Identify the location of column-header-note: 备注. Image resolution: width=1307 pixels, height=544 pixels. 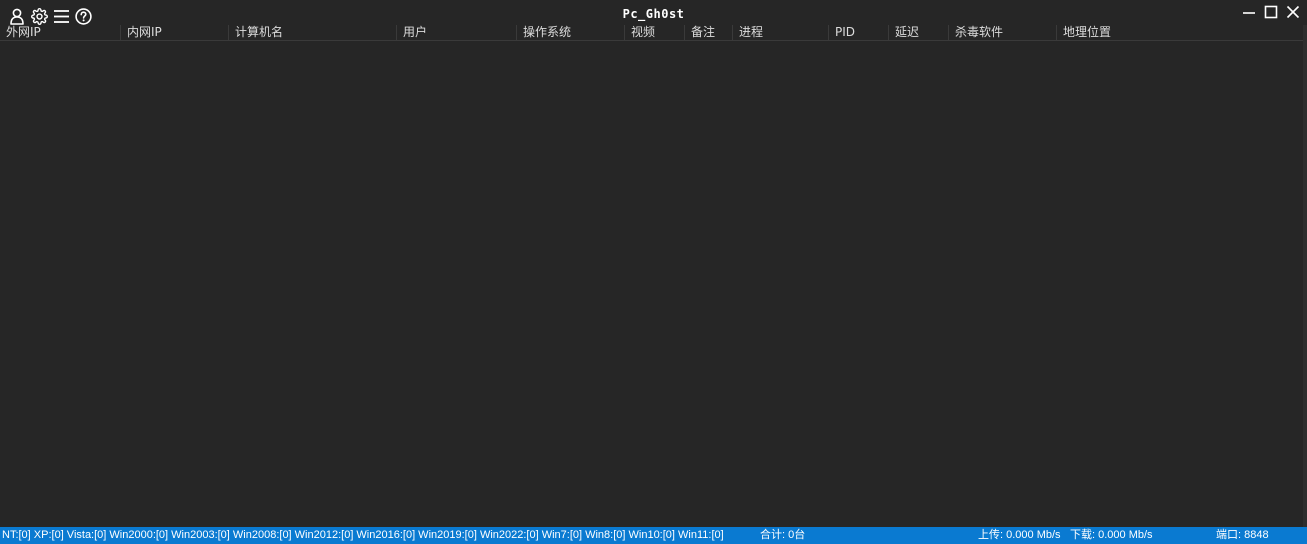
(709, 32).